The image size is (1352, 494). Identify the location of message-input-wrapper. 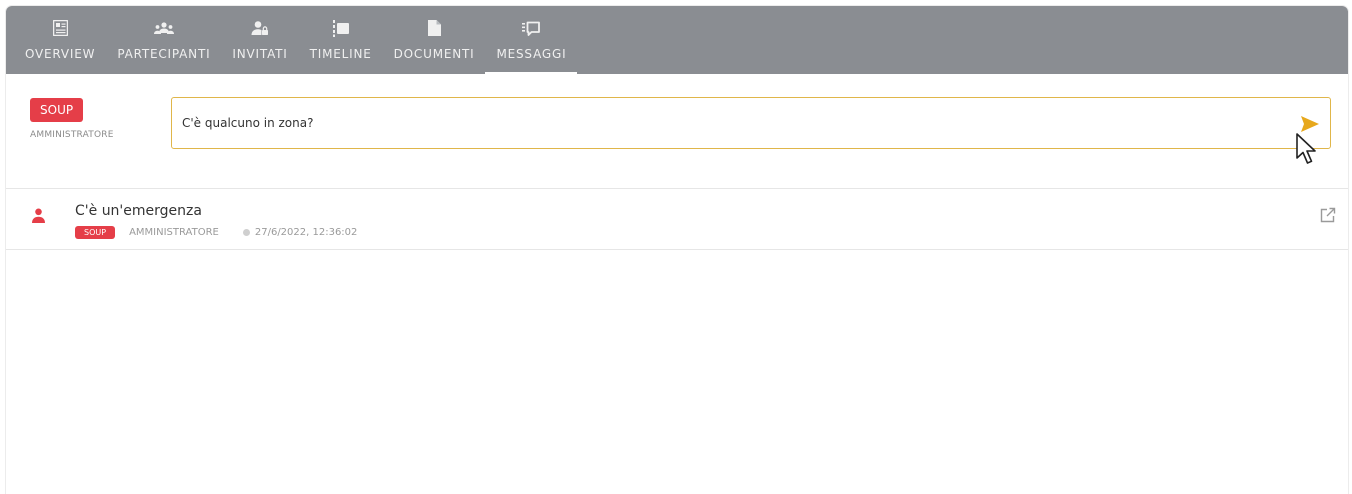
(751, 123).